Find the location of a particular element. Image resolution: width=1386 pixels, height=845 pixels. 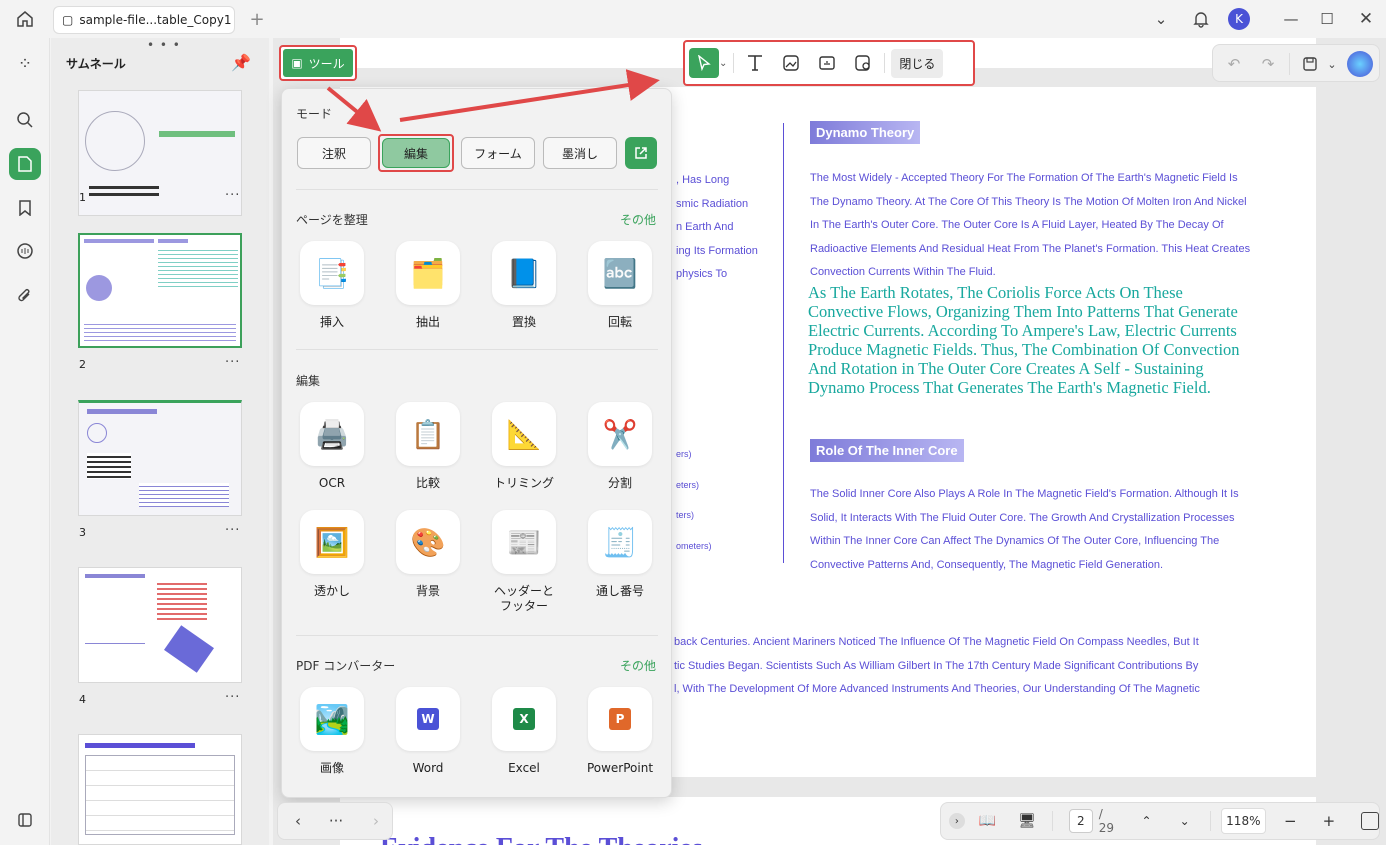

mode-form-button: フォーム is located at coordinates (498, 153).